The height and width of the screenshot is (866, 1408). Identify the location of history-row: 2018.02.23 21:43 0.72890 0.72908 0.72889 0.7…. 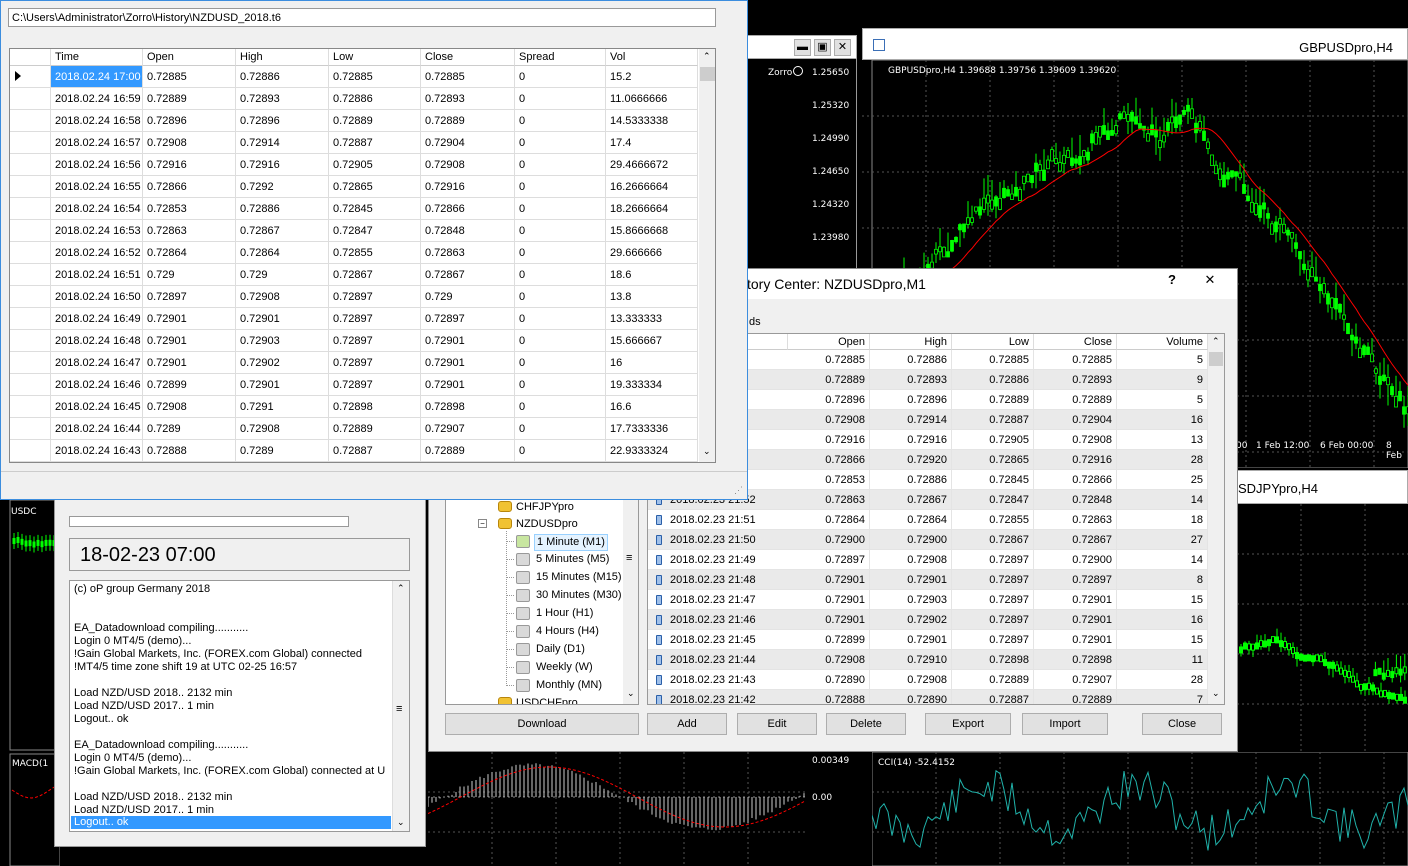
(928, 680).